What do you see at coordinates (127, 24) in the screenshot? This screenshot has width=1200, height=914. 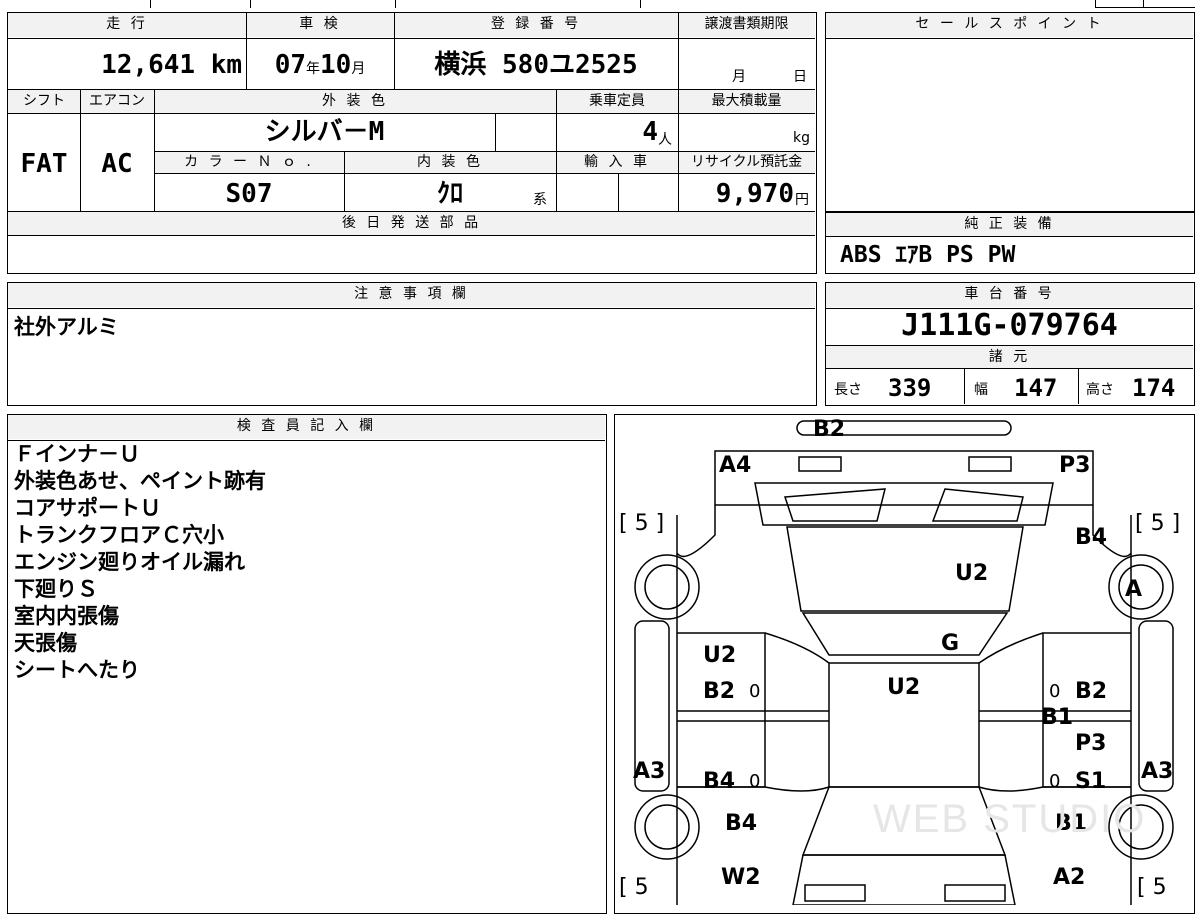 I see `mileage-header: 走 行` at bounding box center [127, 24].